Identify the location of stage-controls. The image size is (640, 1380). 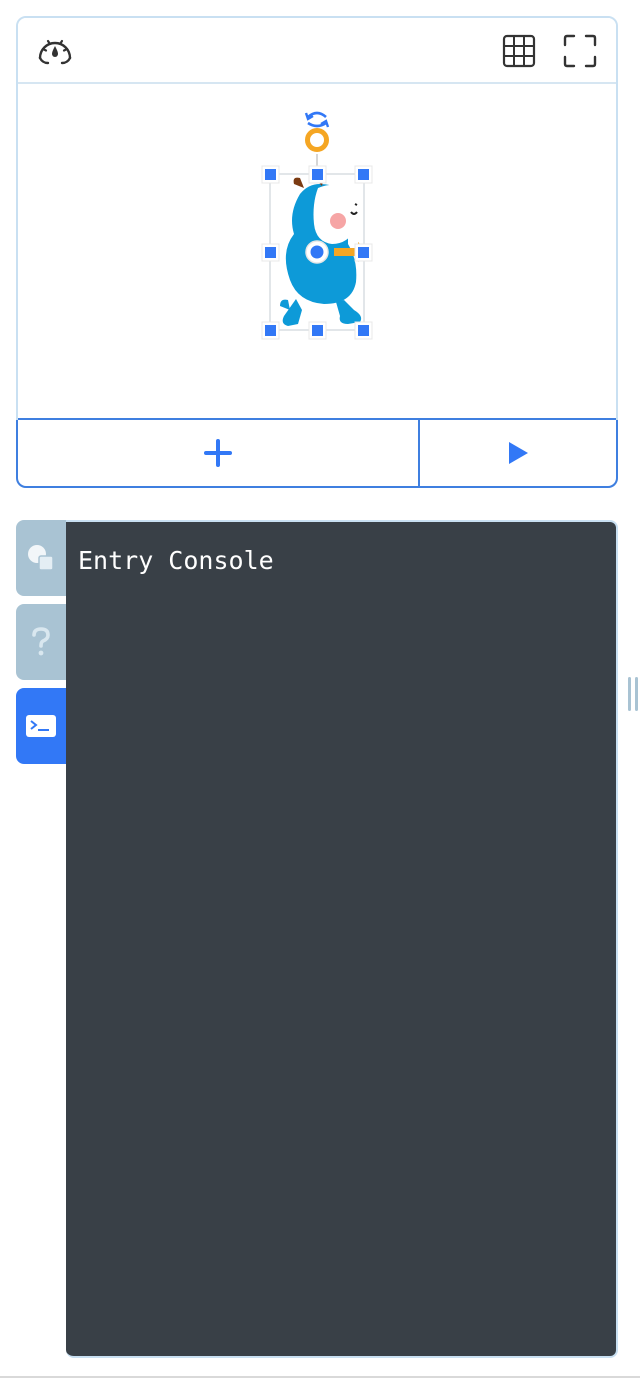
(317, 452).